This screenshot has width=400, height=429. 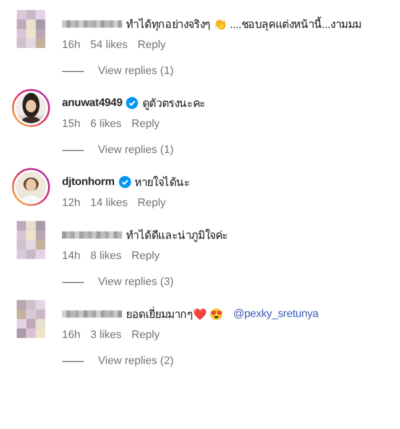 What do you see at coordinates (106, 335) in the screenshot?
I see `likes-count: 3 likes` at bounding box center [106, 335].